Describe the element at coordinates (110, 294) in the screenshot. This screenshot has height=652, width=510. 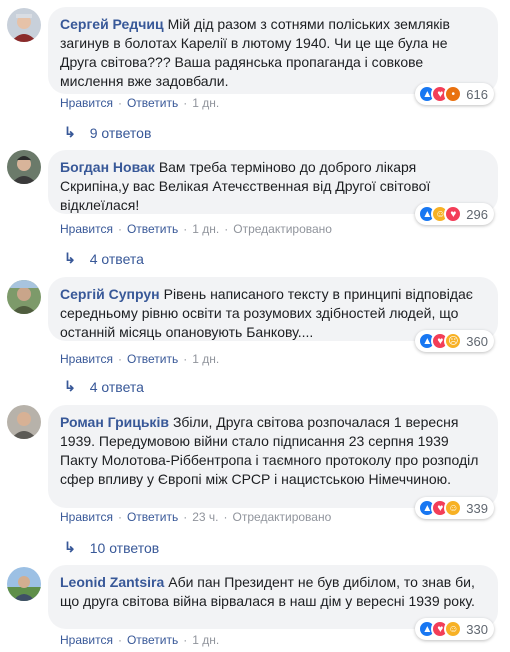
I see `comment-author: Сергій Супрун` at that location.